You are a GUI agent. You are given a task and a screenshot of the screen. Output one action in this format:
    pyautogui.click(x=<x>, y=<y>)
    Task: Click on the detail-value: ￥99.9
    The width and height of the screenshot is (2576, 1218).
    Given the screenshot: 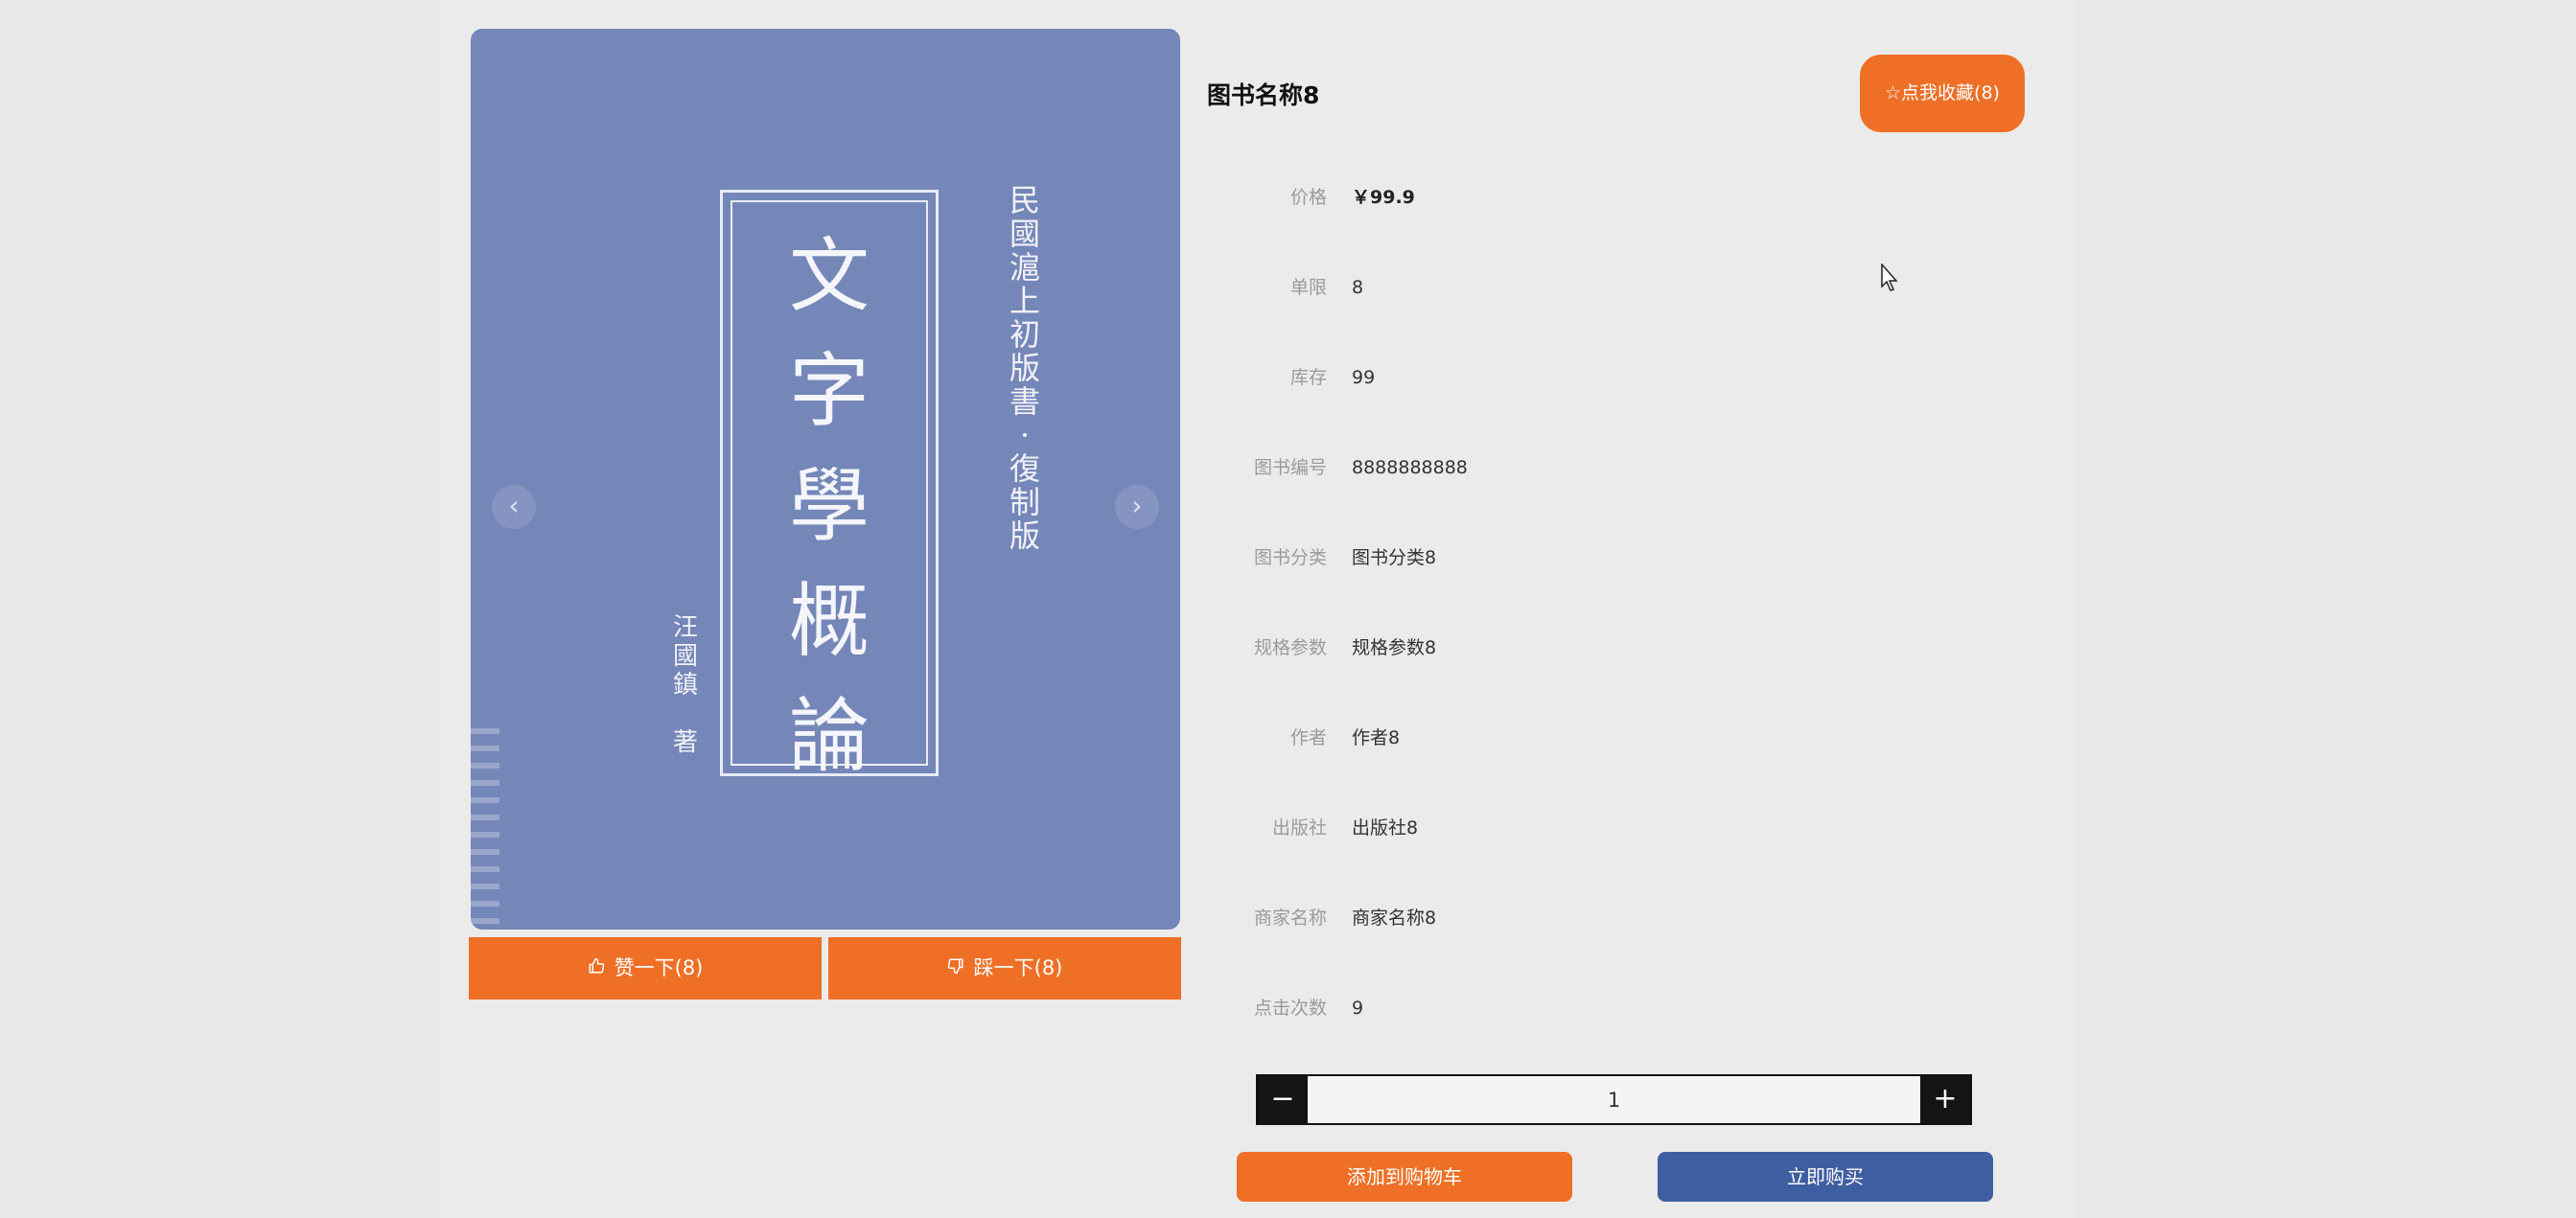 What is the action you would take?
    pyautogui.click(x=1383, y=197)
    